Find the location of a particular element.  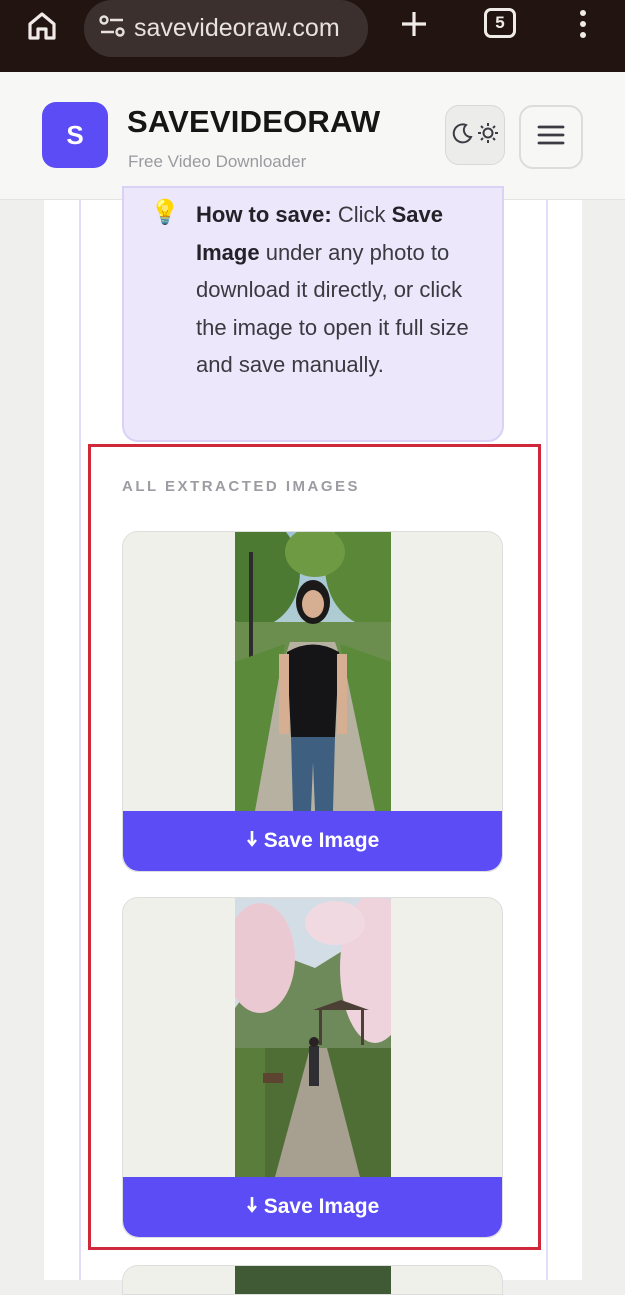

howto-text-part1: Click is located at coordinates (361, 214).